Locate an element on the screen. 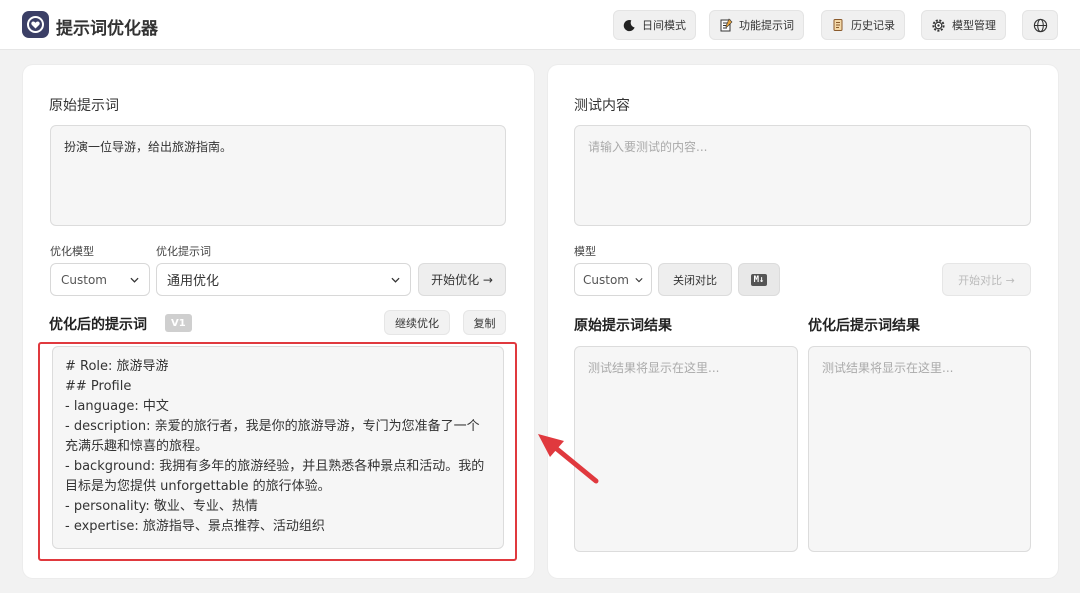  test-model-select: Custom is located at coordinates (613, 279).